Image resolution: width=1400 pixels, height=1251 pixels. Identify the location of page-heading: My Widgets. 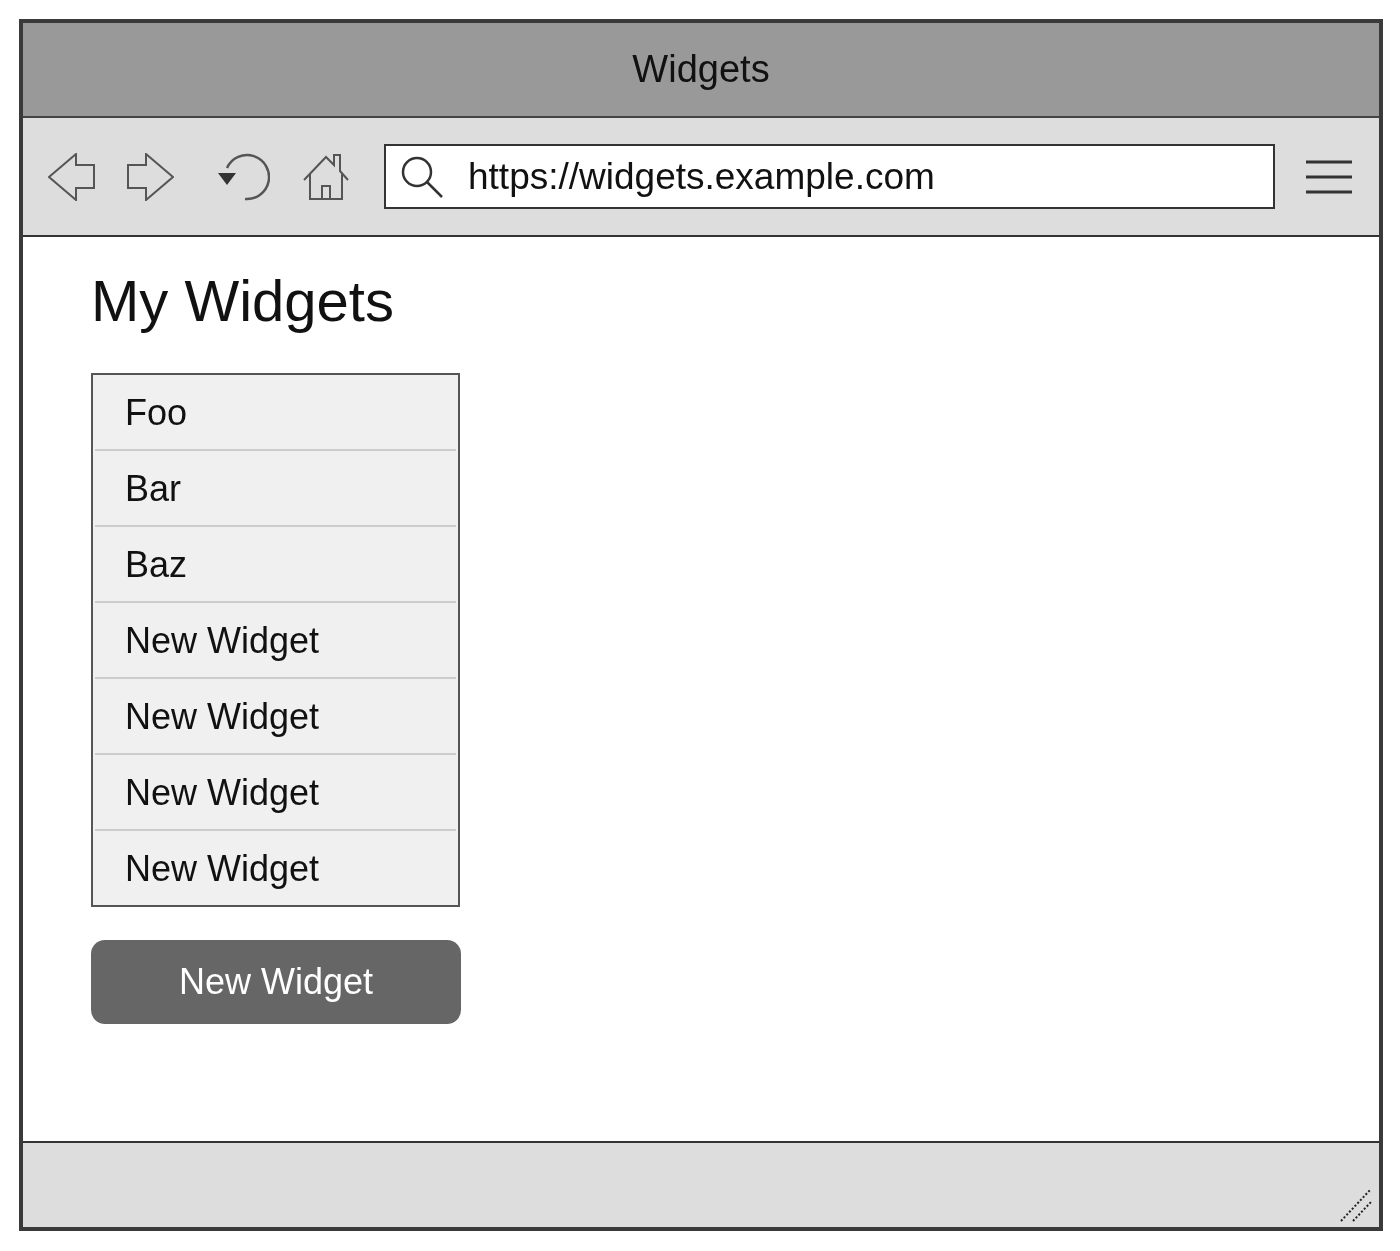
(243, 301).